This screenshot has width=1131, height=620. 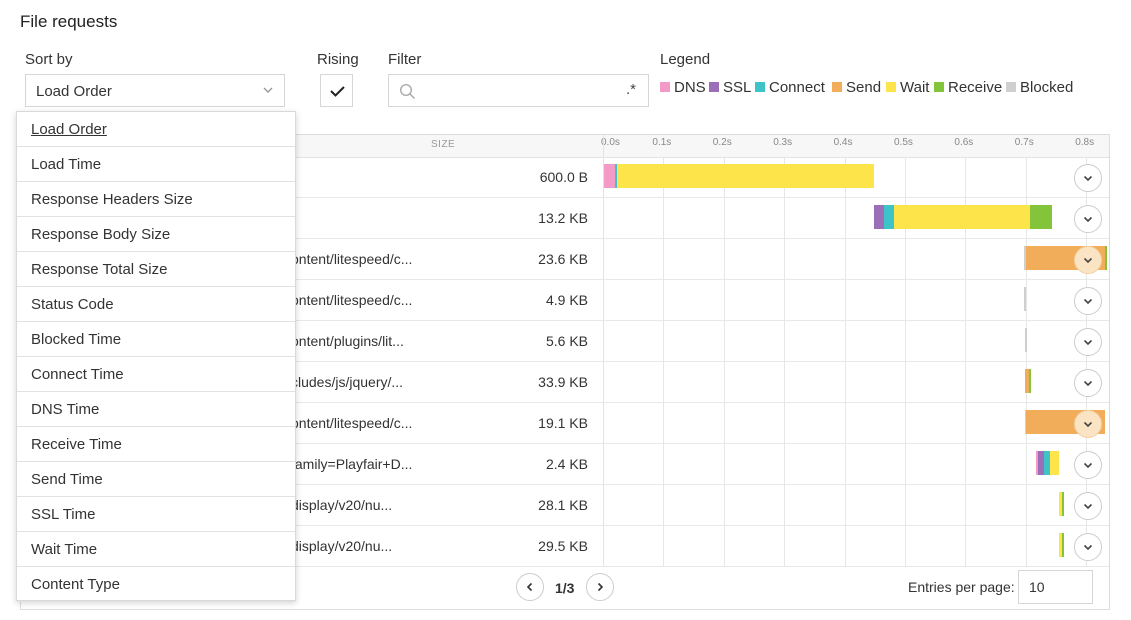 I want to click on sort-option: Response Body Size, so click(x=156, y=234).